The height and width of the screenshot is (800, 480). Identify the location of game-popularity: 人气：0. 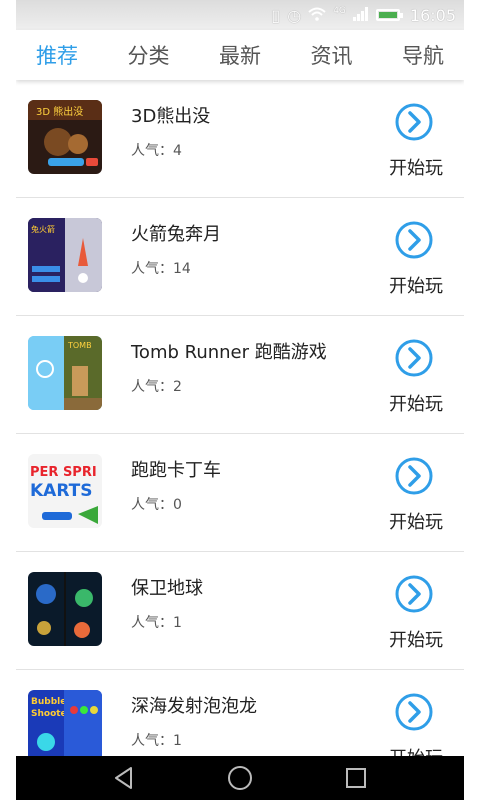
(156, 505).